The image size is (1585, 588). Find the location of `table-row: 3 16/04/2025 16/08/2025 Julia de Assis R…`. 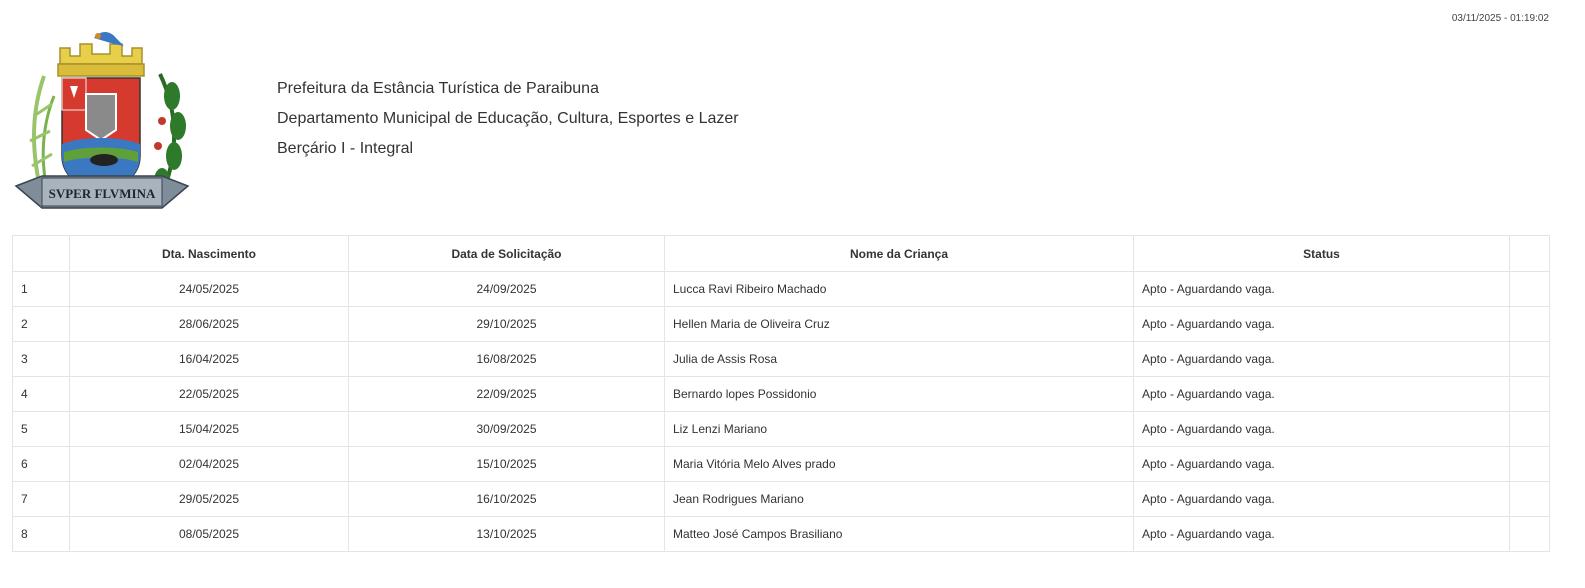

table-row: 3 16/04/2025 16/08/2025 Julia de Assis R… is located at coordinates (781, 359).